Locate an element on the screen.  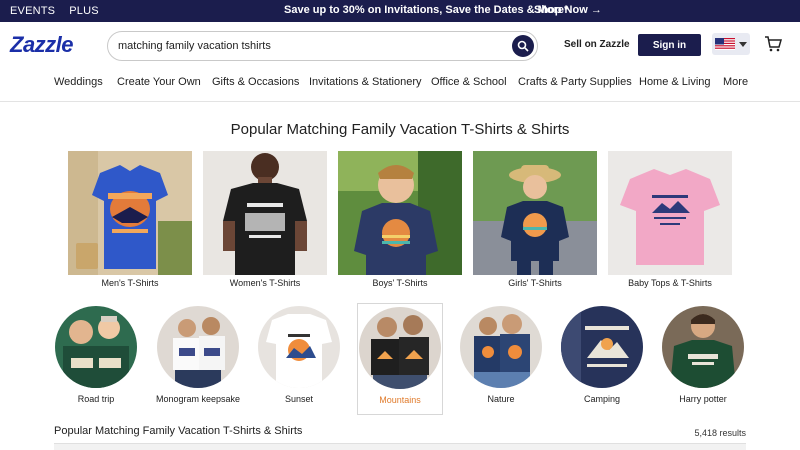
chip-monogram-keepsake: Monogram keepsake is located at coordinates (198, 353).